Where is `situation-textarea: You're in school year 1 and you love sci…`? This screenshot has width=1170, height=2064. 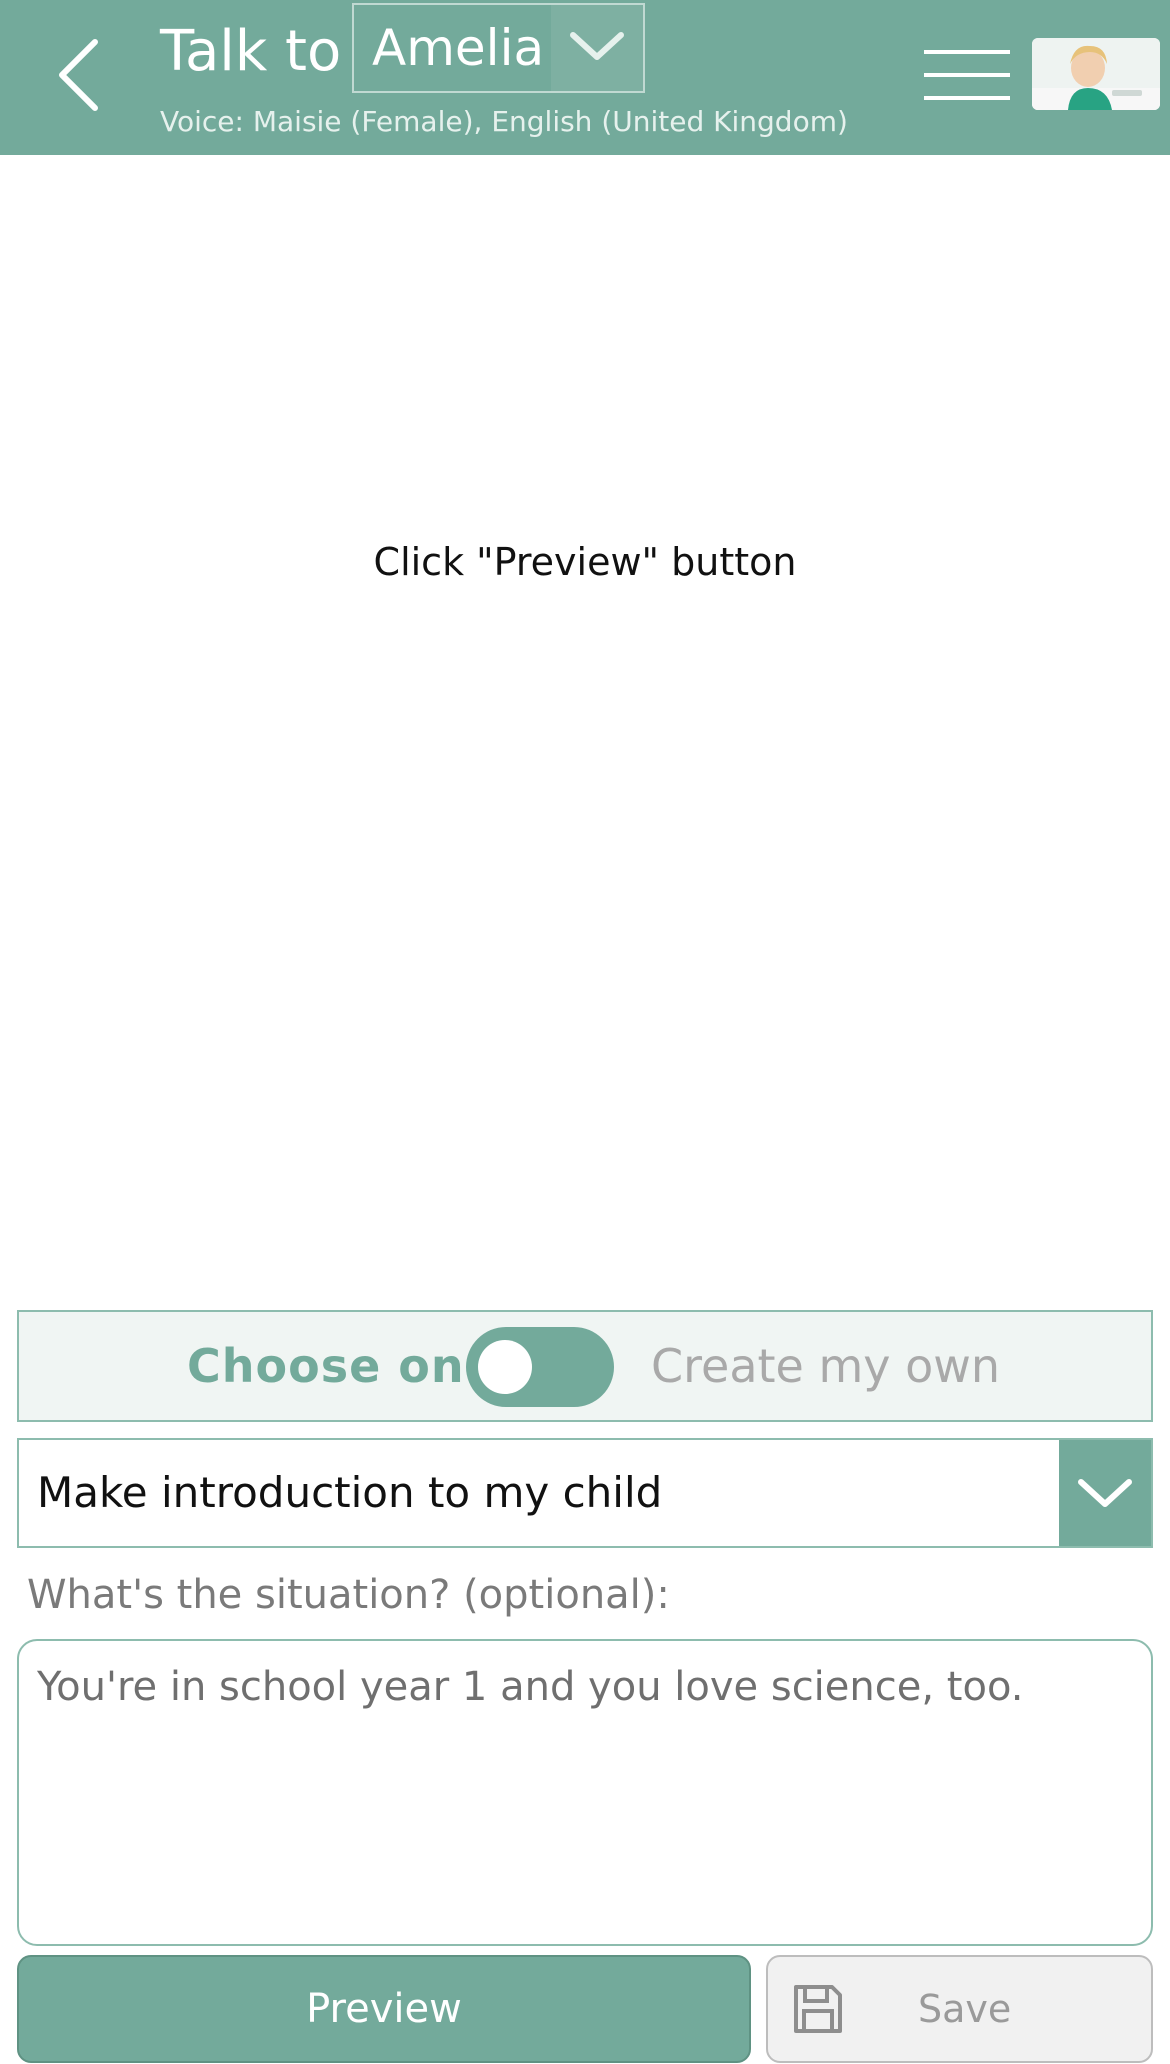 situation-textarea: You're in school year 1 and you love sci… is located at coordinates (585, 1792).